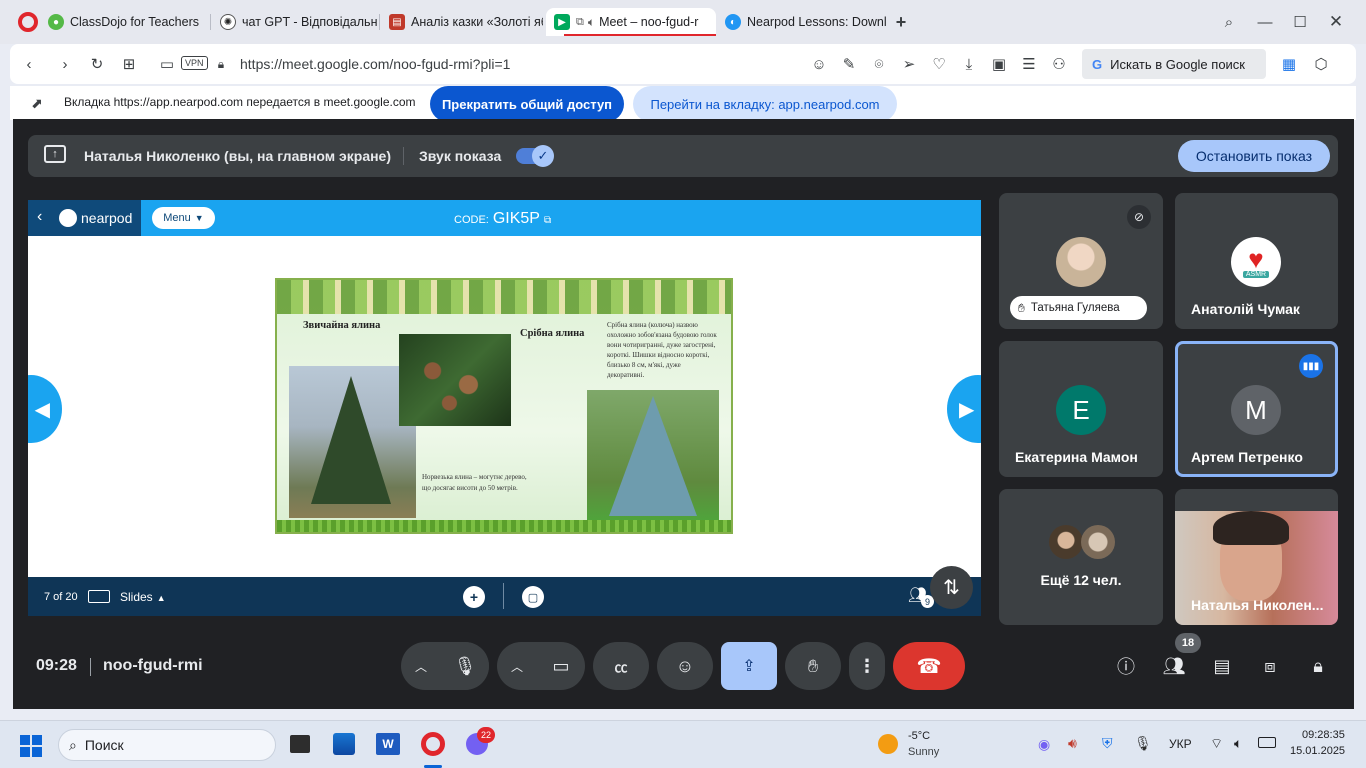 Image resolution: width=1366 pixels, height=768 pixels. What do you see at coordinates (294, 22) in the screenshot?
I see `tab-chatgpt: ✺ чат GPT - Відповідальніст` at bounding box center [294, 22].